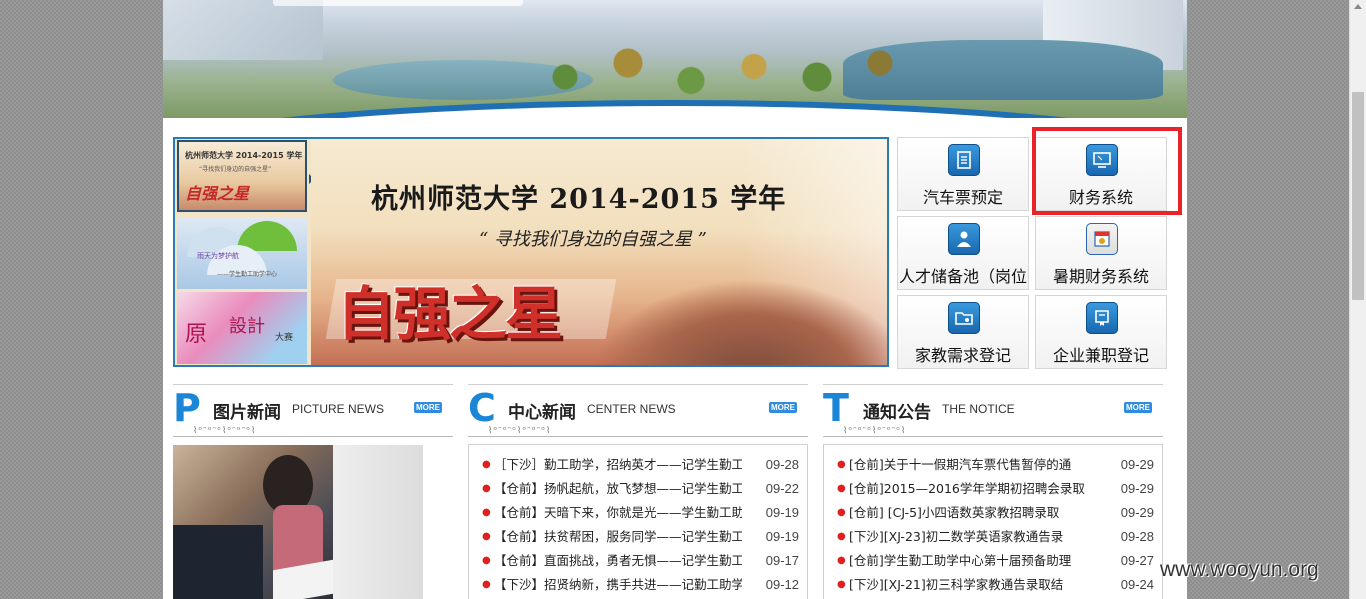 The height and width of the screenshot is (599, 1366). I want to click on list-item: ● 【仓前】直面挑战，勇者无惧——记学生勤工 09-17, so click(638, 561).